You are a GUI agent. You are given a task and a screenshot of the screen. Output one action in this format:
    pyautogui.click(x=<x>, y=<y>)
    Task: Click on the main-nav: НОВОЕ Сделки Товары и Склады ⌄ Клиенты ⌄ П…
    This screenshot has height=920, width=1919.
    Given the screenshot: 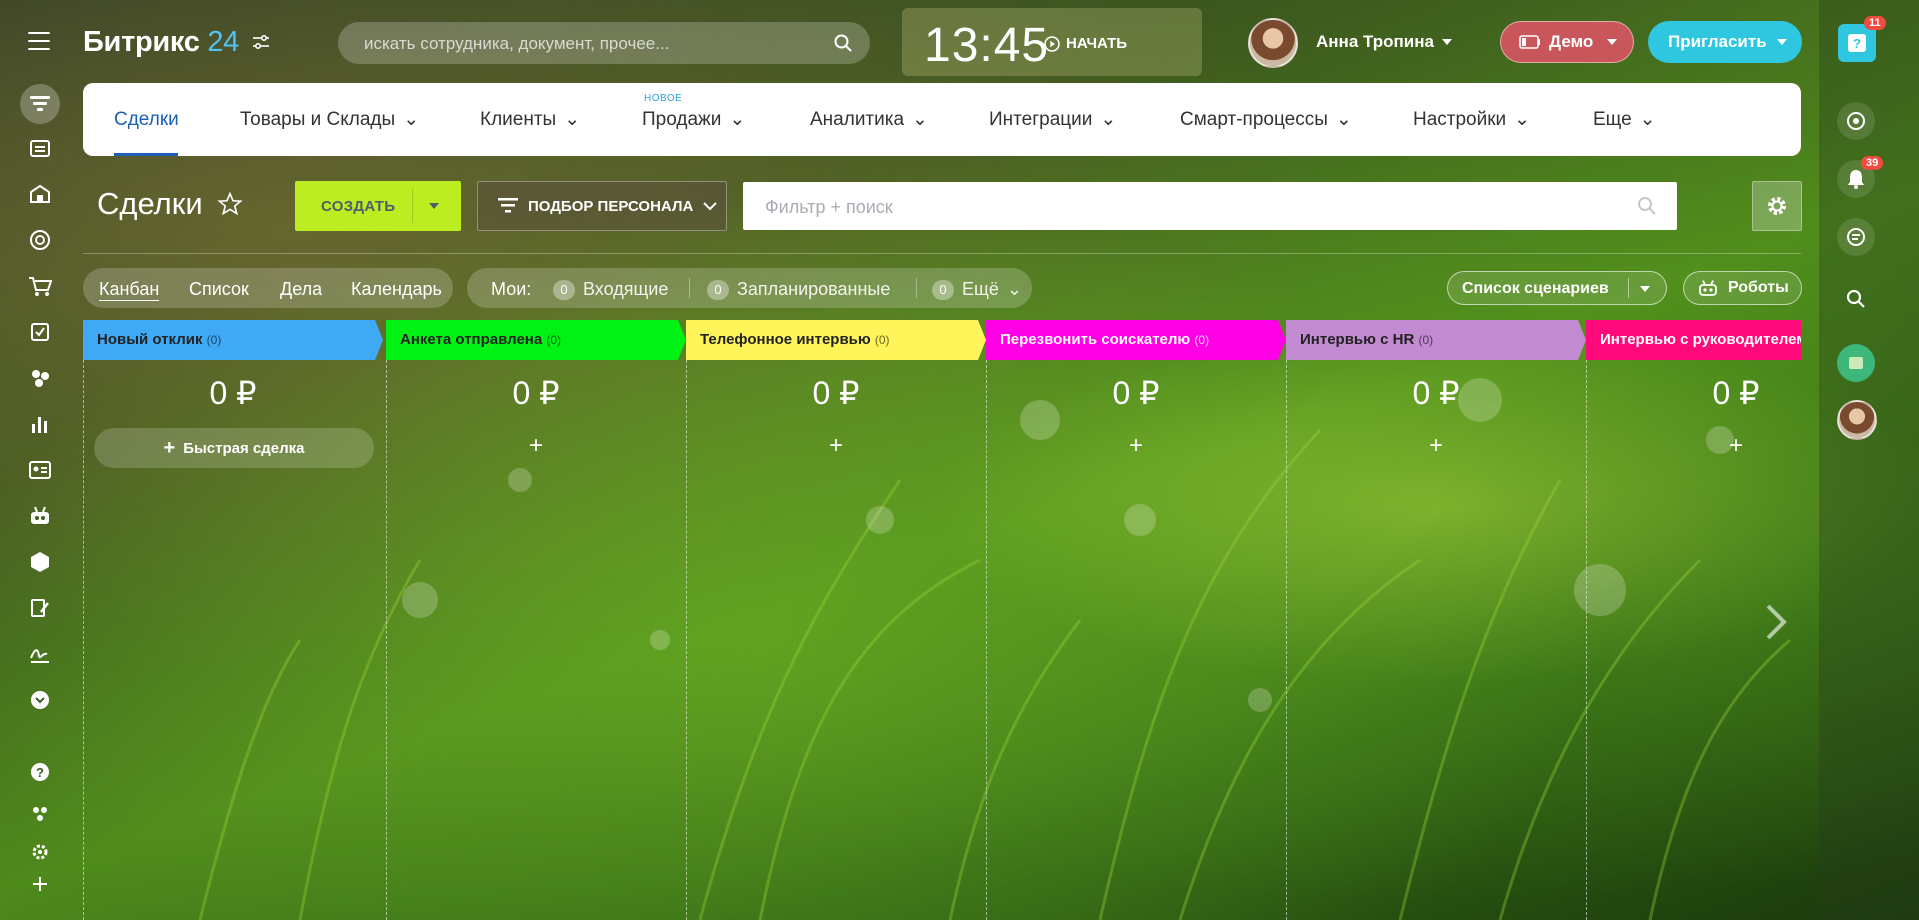 What is the action you would take?
    pyautogui.click(x=942, y=119)
    